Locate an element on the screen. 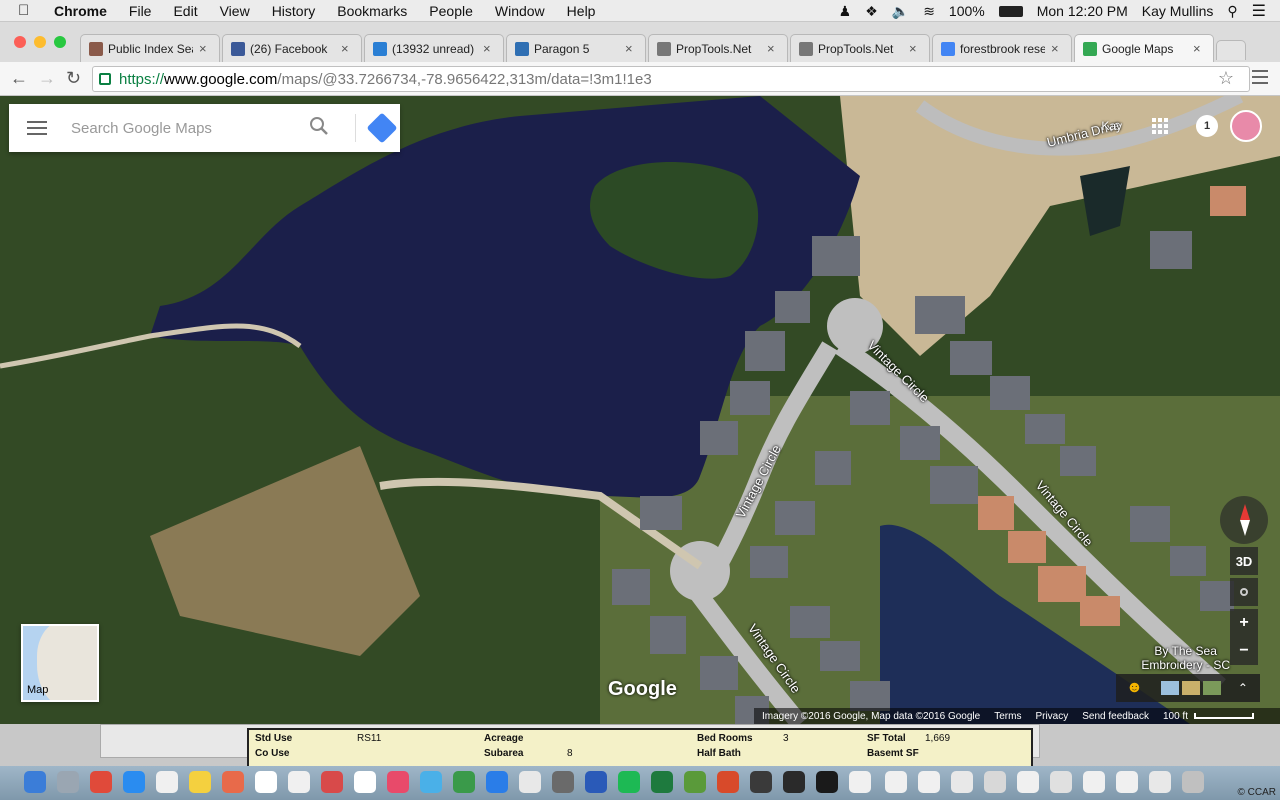 Image resolution: width=1280 pixels, height=800 pixels. tab-6: PropTools.Net × is located at coordinates (860, 48).